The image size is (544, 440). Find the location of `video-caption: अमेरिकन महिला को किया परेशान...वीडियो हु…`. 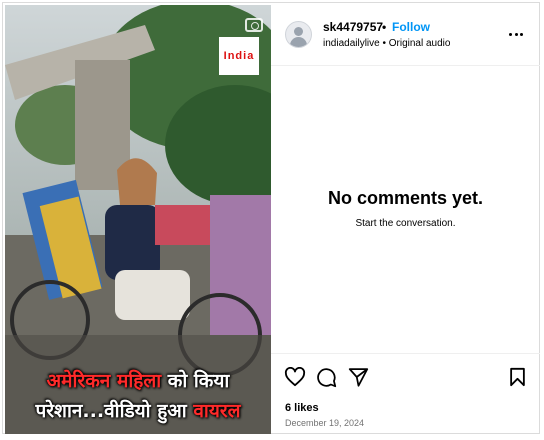

video-caption: अमेरिकन महिला को किया परेशान...वीडियो हु… is located at coordinates (138, 396).